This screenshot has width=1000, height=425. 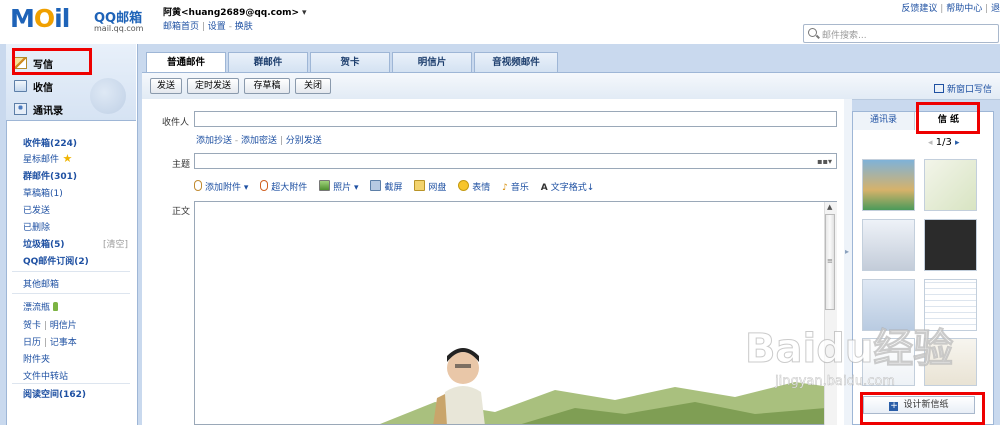 I want to click on add-attachment-button: 添加附件 ▾, so click(x=221, y=186).